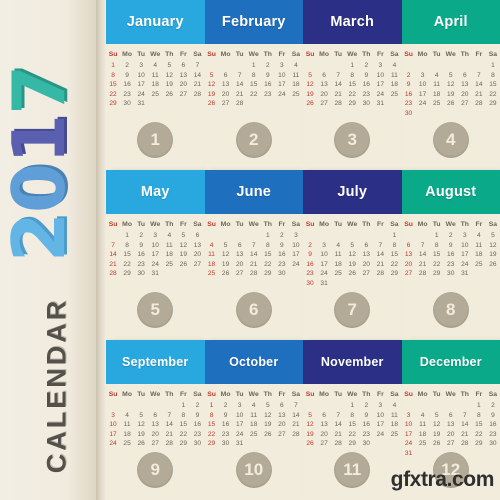  What do you see at coordinates (240, 444) in the screenshot?
I see `day-cell: 31` at bounding box center [240, 444].